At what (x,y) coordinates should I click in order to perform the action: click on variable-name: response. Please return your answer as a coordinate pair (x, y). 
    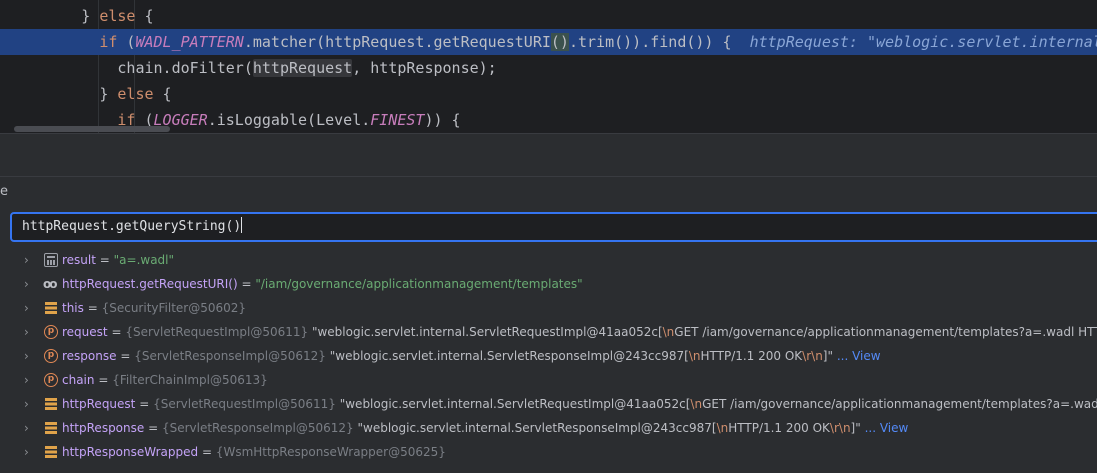
    Looking at the image, I should click on (89, 356).